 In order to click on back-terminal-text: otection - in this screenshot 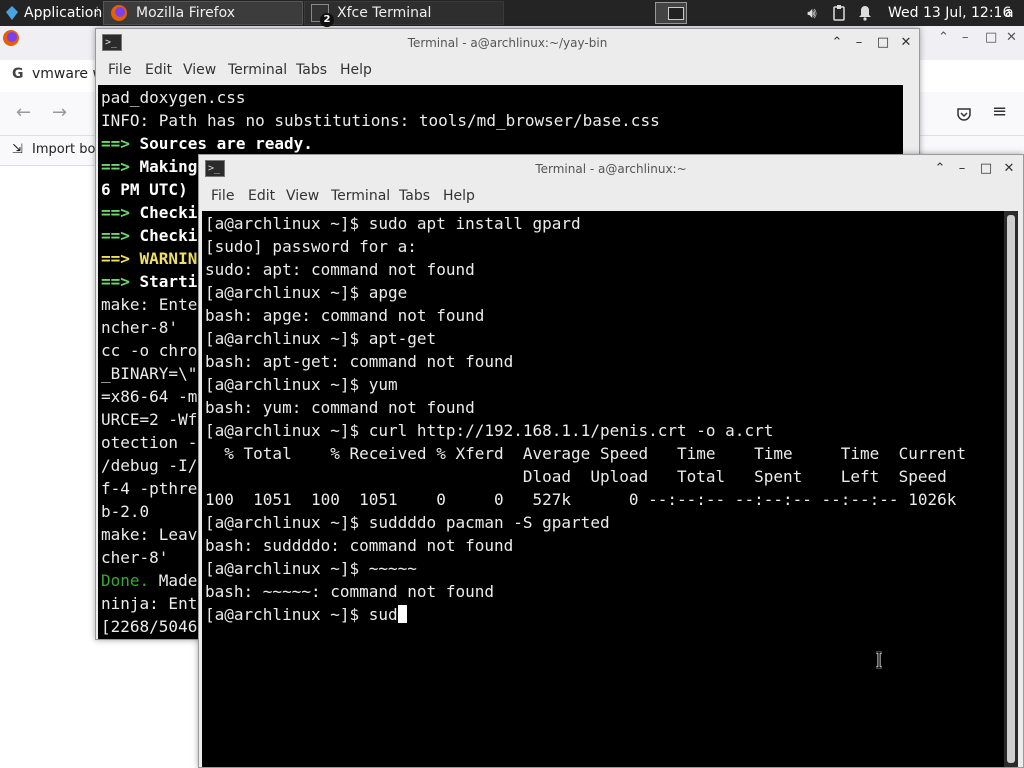, I will do `click(149, 442)`.